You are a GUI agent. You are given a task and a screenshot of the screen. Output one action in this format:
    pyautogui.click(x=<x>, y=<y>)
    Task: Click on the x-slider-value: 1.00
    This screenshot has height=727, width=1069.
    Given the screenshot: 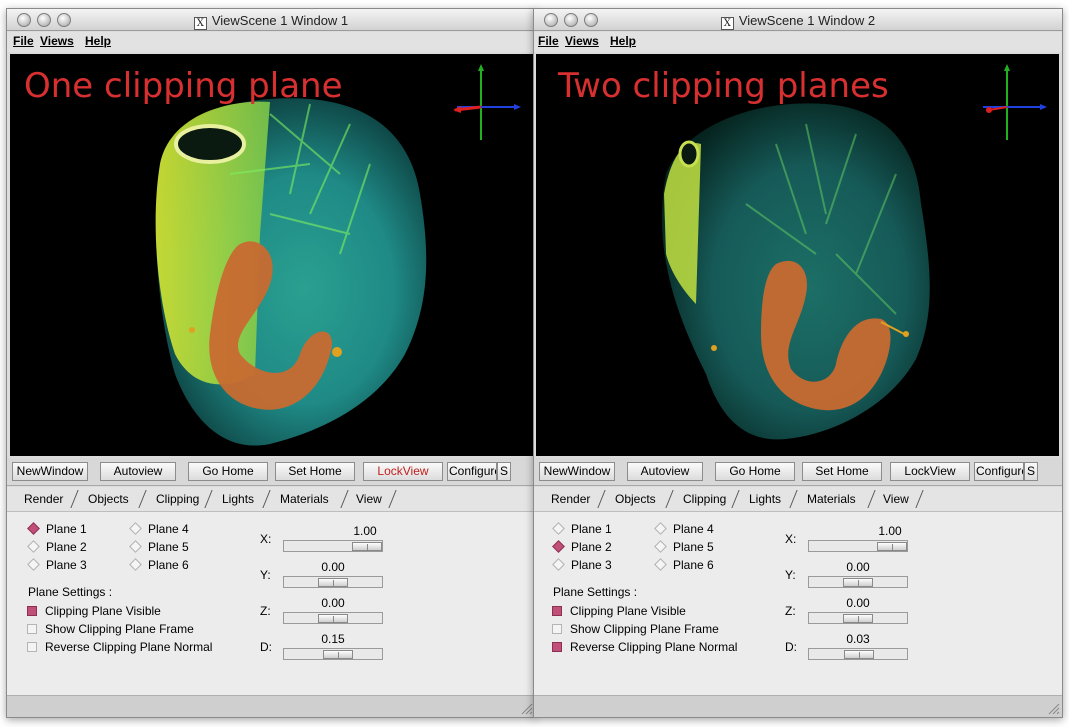 What is the action you would take?
    pyautogui.click(x=890, y=531)
    